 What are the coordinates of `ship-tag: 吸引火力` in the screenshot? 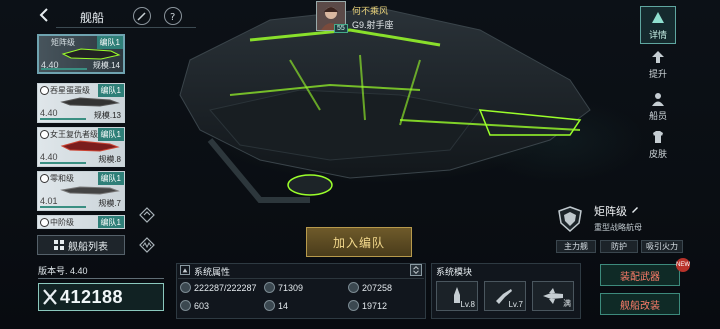 It's located at (662, 246).